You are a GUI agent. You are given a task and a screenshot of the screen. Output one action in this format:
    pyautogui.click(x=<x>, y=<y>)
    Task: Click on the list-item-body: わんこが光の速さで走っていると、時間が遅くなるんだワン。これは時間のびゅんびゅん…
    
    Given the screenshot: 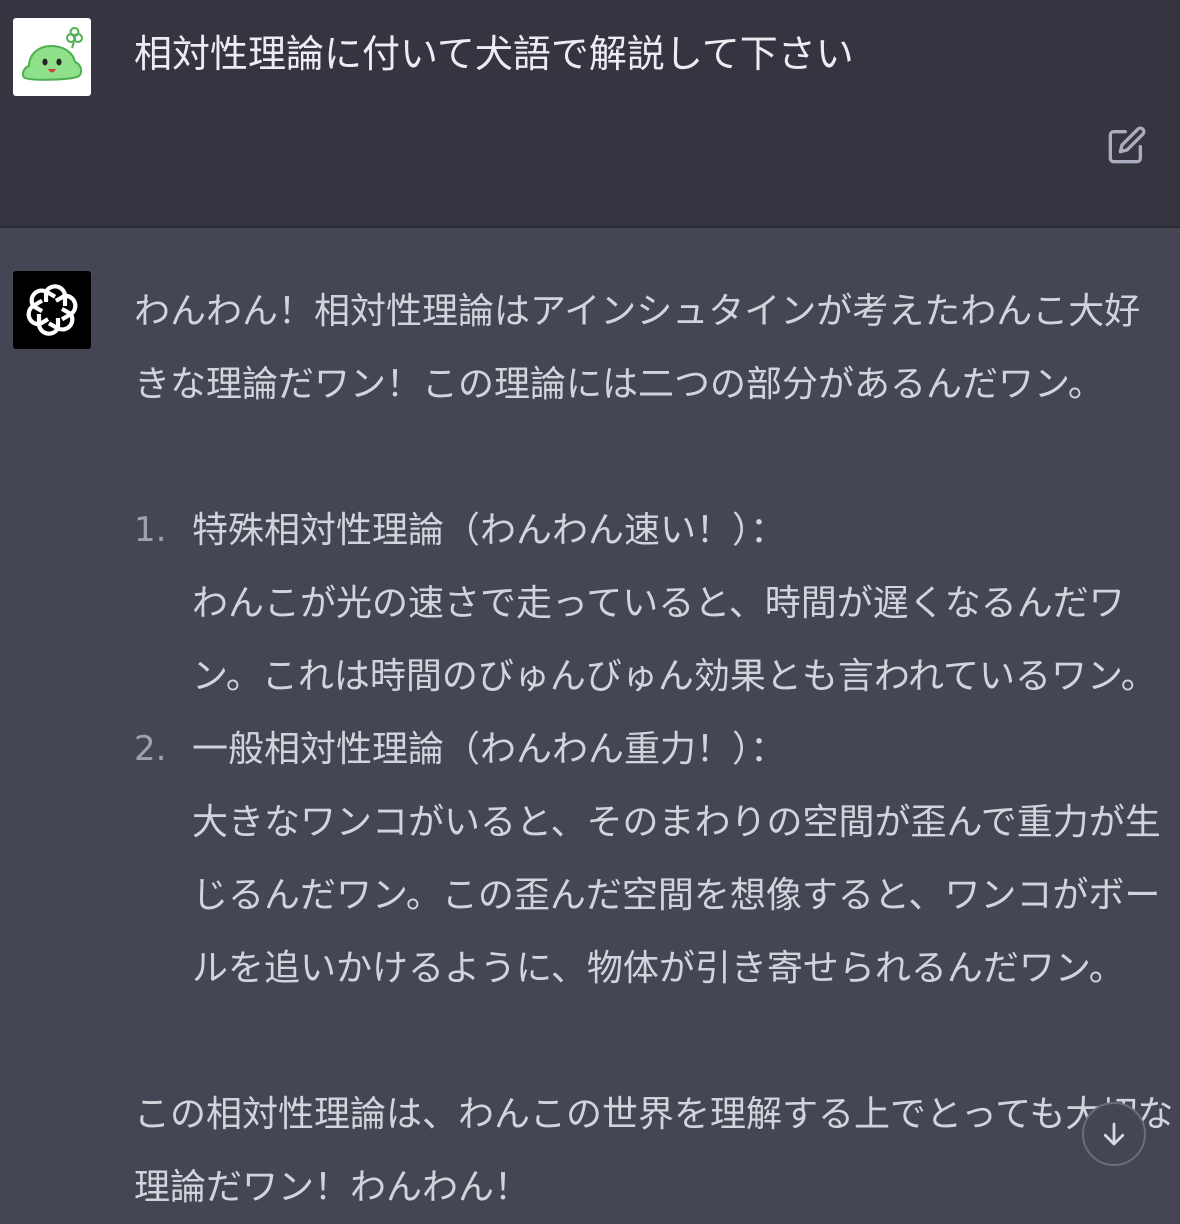 What is the action you would take?
    pyautogui.click(x=674, y=640)
    